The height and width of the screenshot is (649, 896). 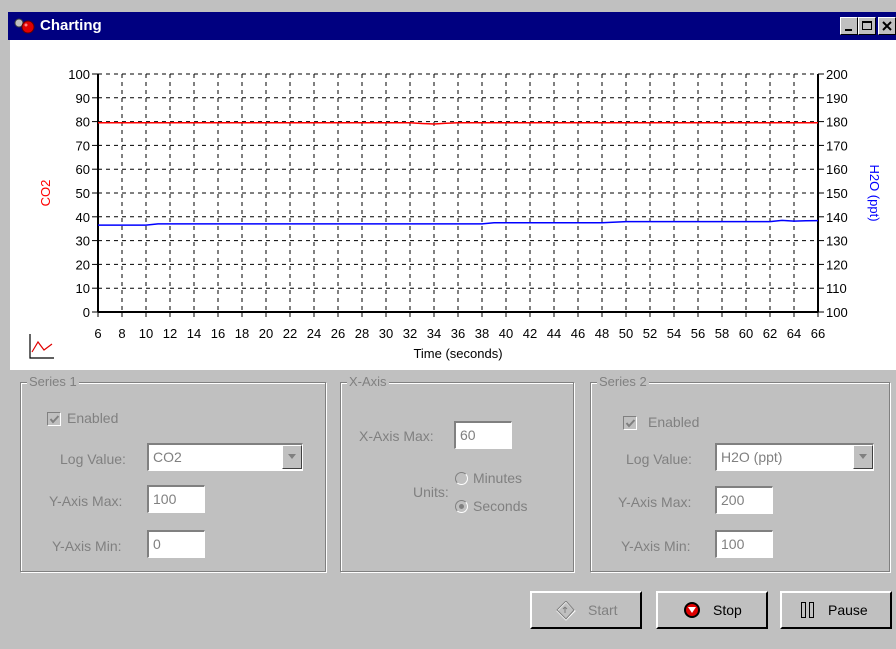 What do you see at coordinates (836, 288) in the screenshot?
I see `y2-tick-label: 110` at bounding box center [836, 288].